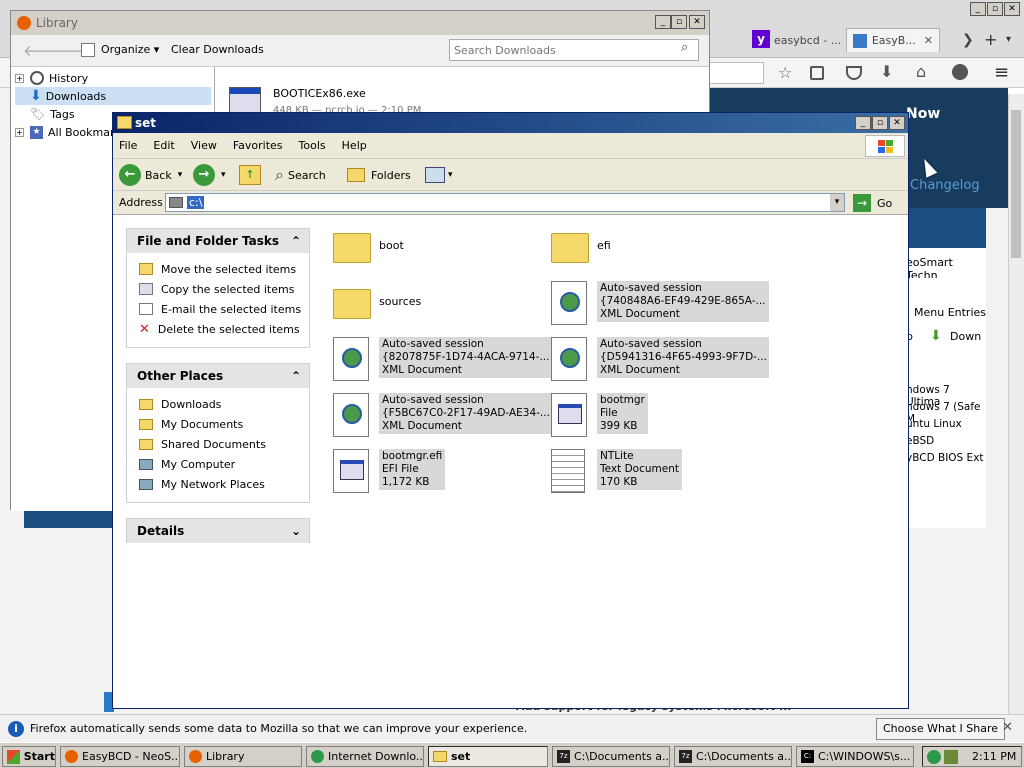 The height and width of the screenshot is (768, 1024). Describe the element at coordinates (661, 475) in the screenshot. I see `file-item: NTLite Text Document 170 KB` at that location.